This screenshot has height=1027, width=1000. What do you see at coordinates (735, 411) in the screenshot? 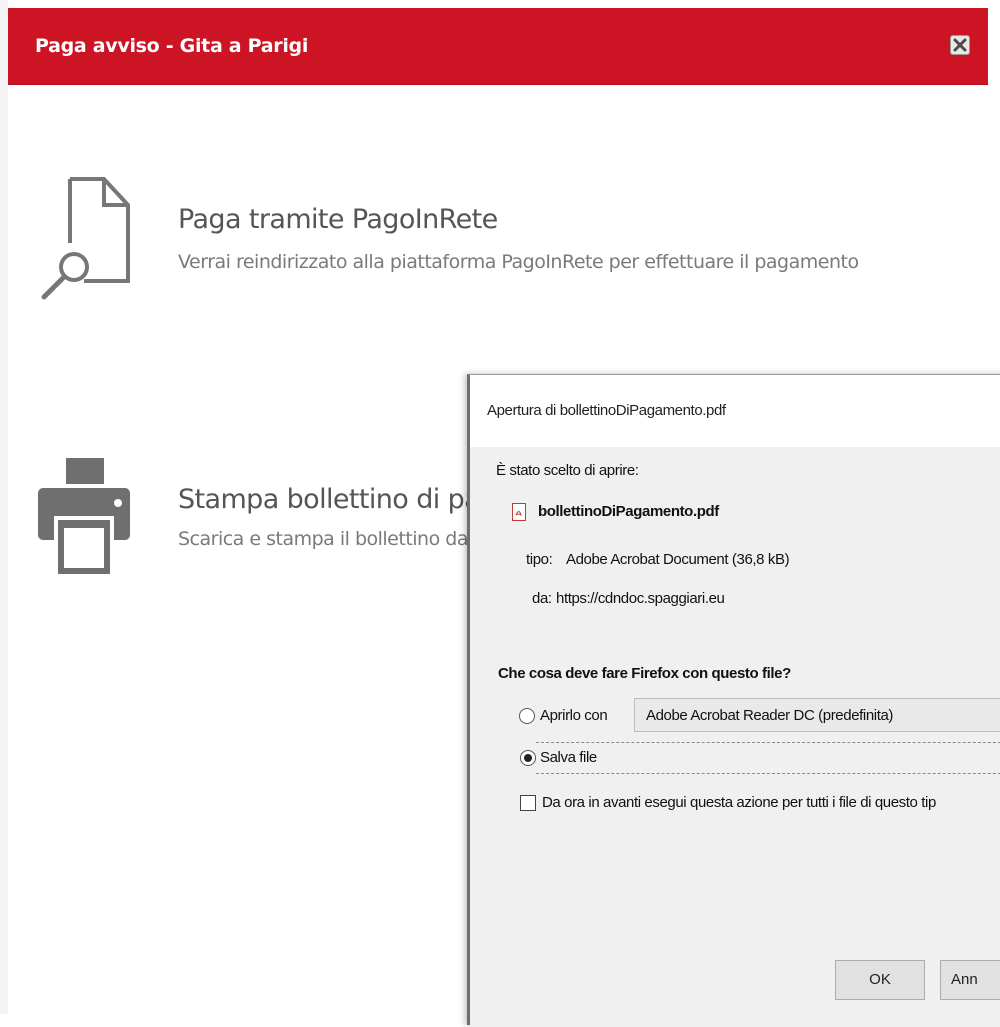
I see `dialog-titlebar: Apertura di bollettinoDiPagamento.pdf` at bounding box center [735, 411].